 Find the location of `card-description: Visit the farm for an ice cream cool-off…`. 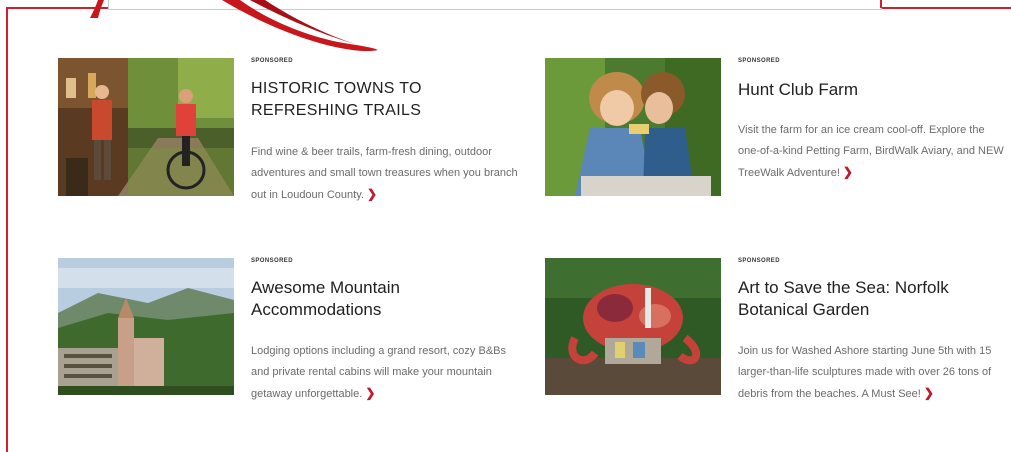

card-description: Visit the farm for an ice cream cool-off… is located at coordinates (871, 151).